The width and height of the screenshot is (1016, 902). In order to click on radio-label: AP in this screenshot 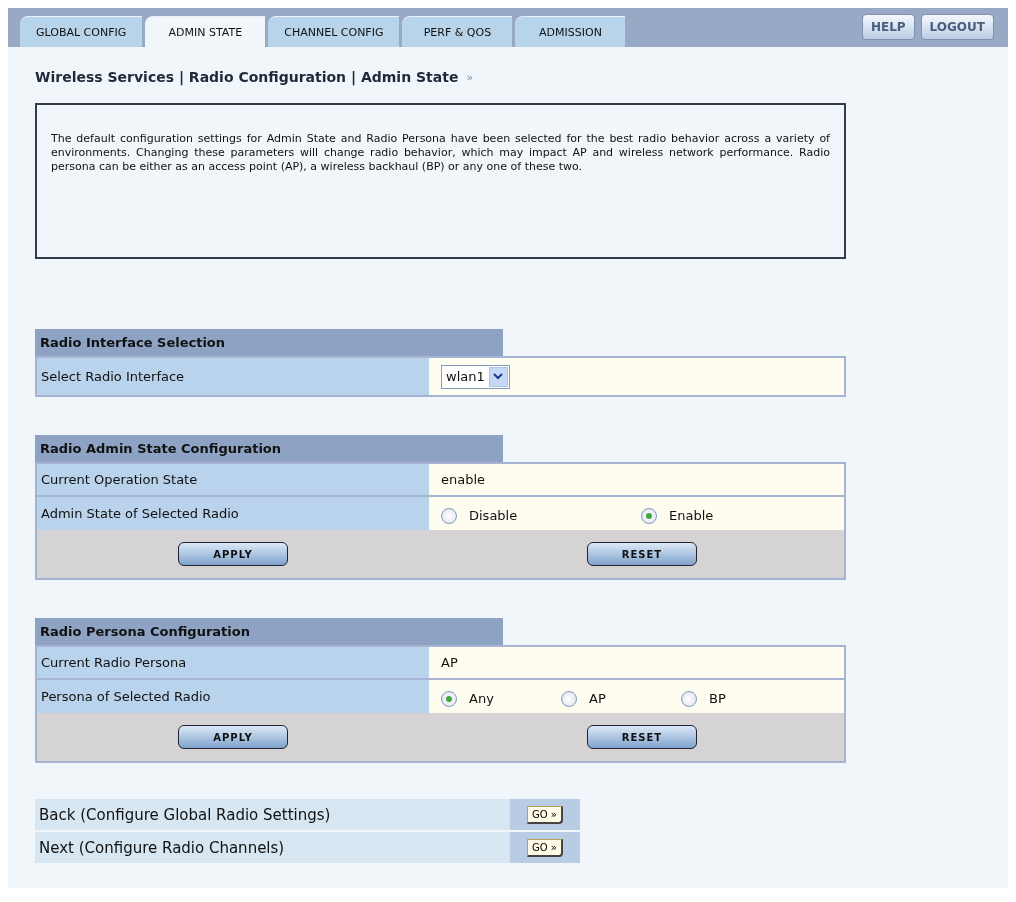, I will do `click(597, 698)`.